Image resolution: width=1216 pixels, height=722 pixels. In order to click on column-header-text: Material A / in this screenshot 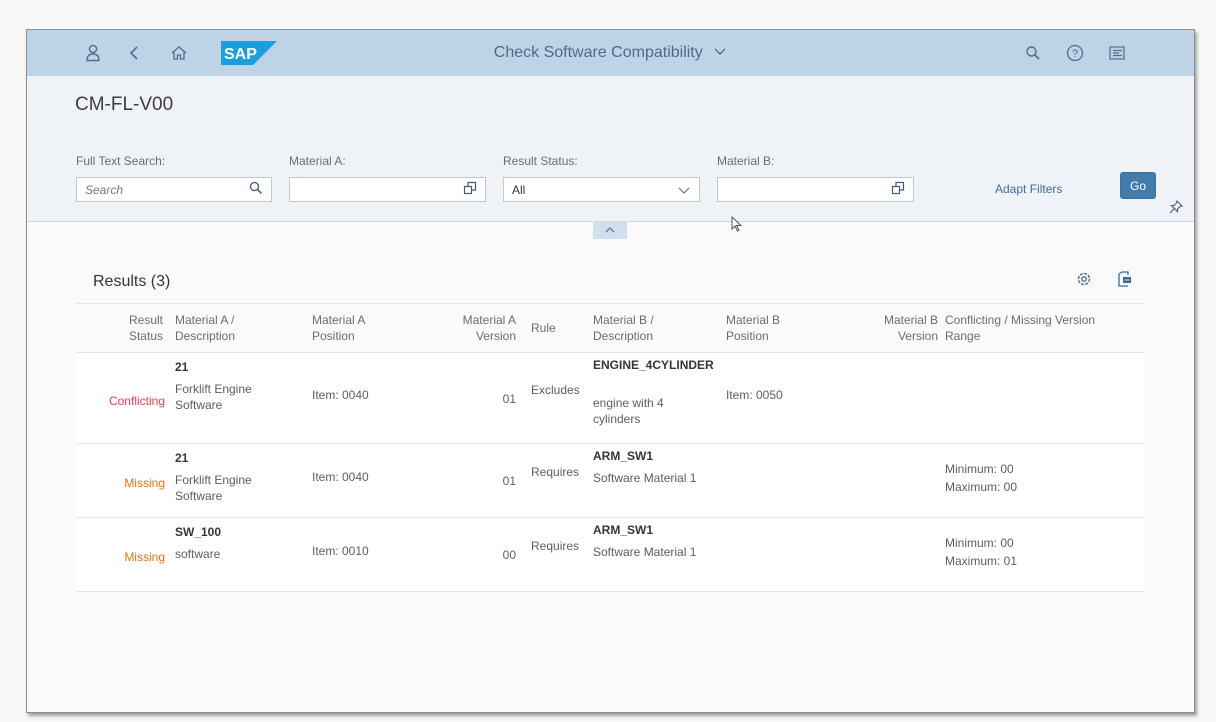, I will do `click(205, 320)`.